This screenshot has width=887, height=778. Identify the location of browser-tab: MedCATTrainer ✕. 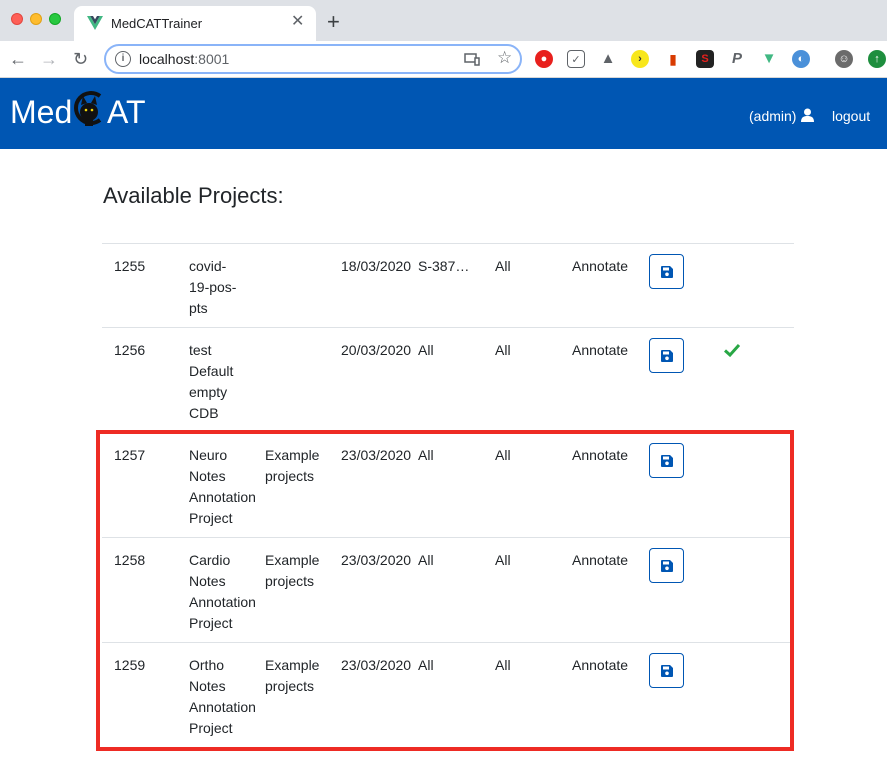
(195, 23).